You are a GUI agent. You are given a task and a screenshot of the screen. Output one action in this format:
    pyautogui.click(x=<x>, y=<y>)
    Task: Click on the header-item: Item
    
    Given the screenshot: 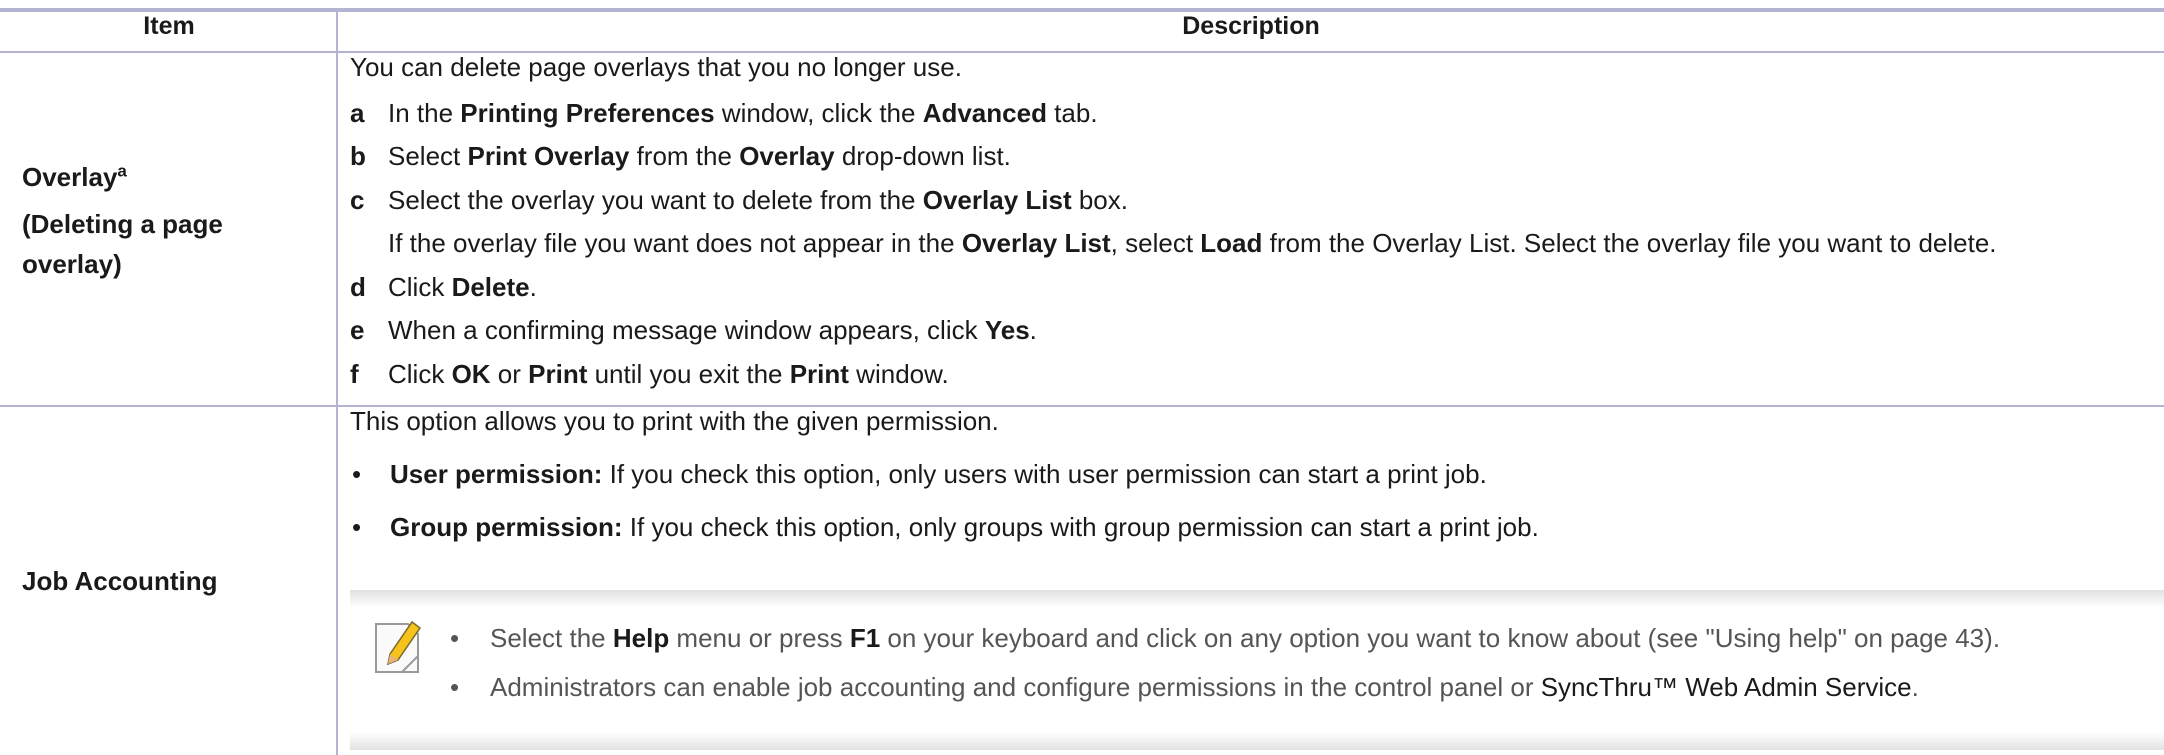 What is the action you would take?
    pyautogui.click(x=169, y=26)
    